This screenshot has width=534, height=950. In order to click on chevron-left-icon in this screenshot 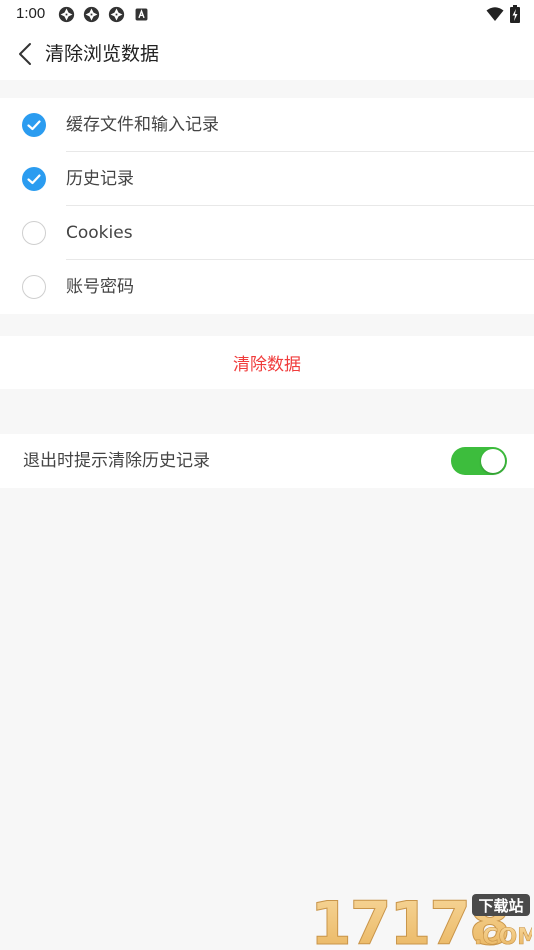, I will do `click(25, 54)`.